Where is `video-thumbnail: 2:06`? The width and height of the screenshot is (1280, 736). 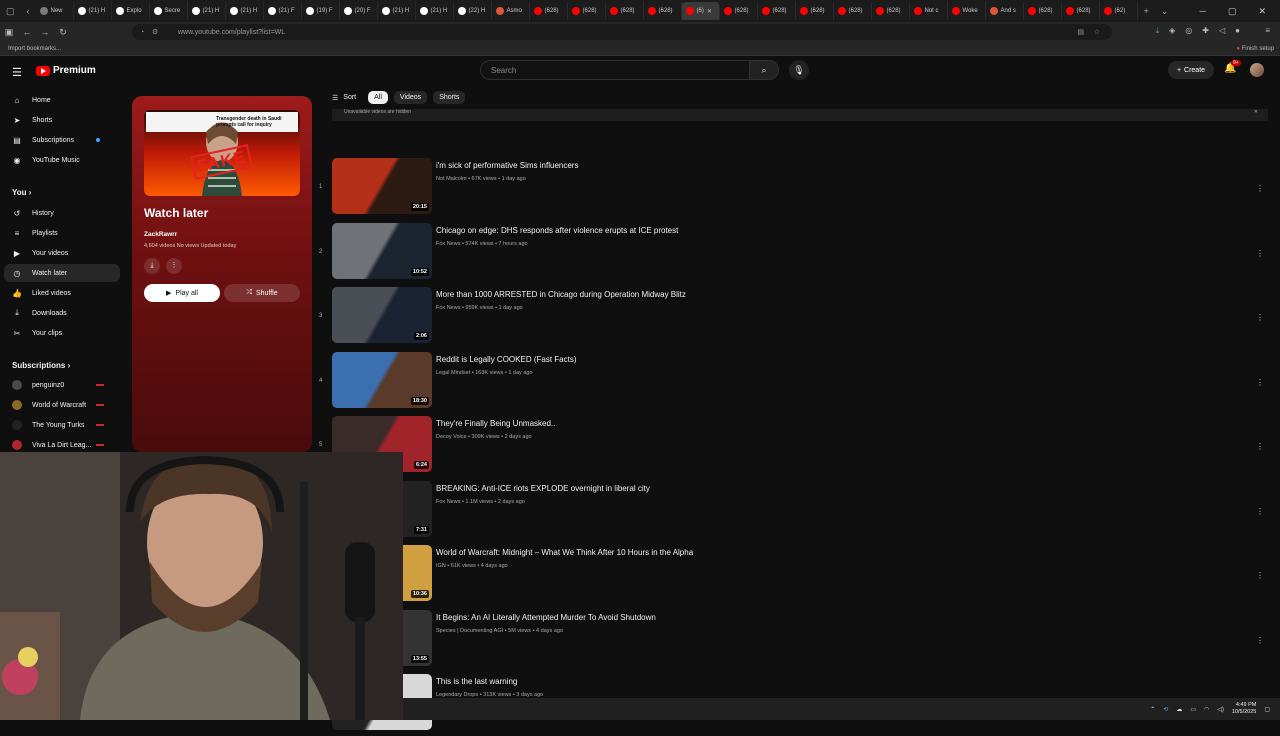
video-thumbnail: 2:06 is located at coordinates (382, 315).